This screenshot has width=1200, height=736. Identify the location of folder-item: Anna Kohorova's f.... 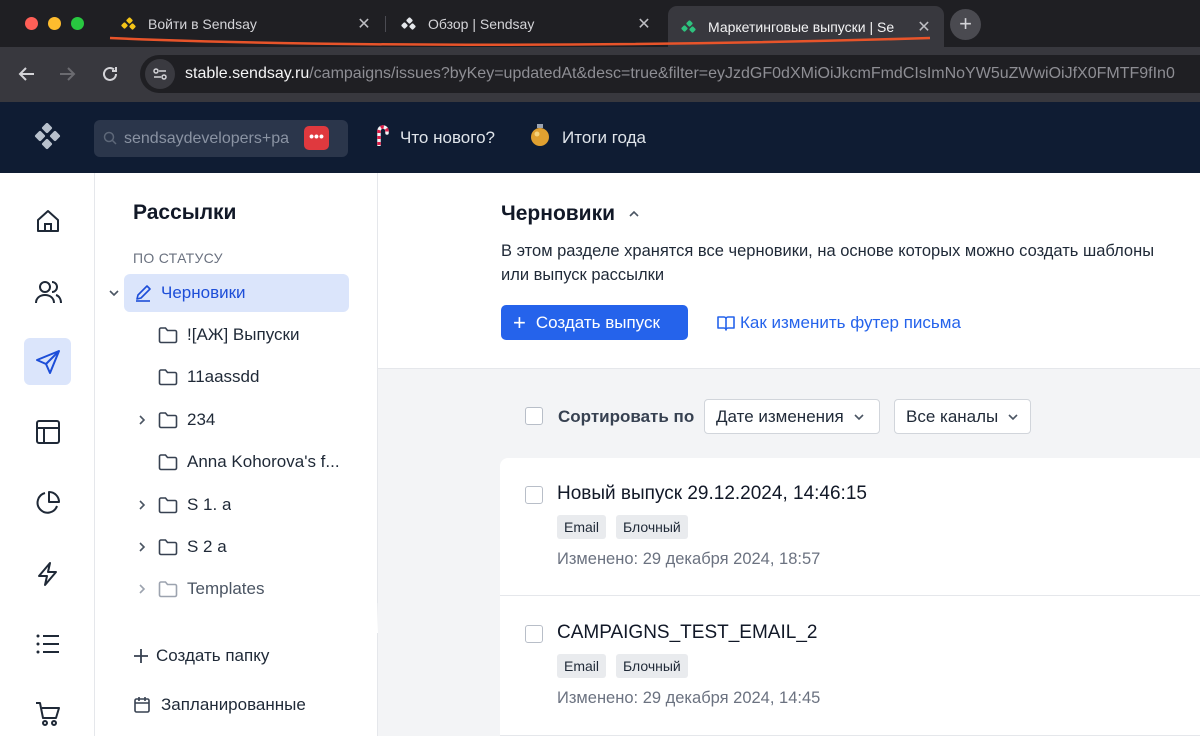
(236, 462).